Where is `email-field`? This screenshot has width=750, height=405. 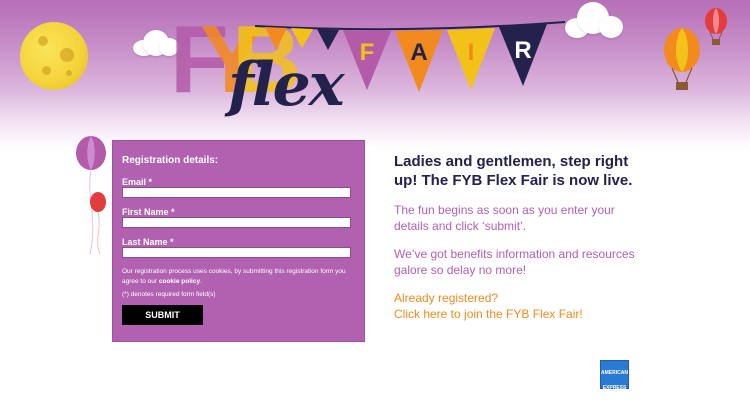 email-field is located at coordinates (236, 192).